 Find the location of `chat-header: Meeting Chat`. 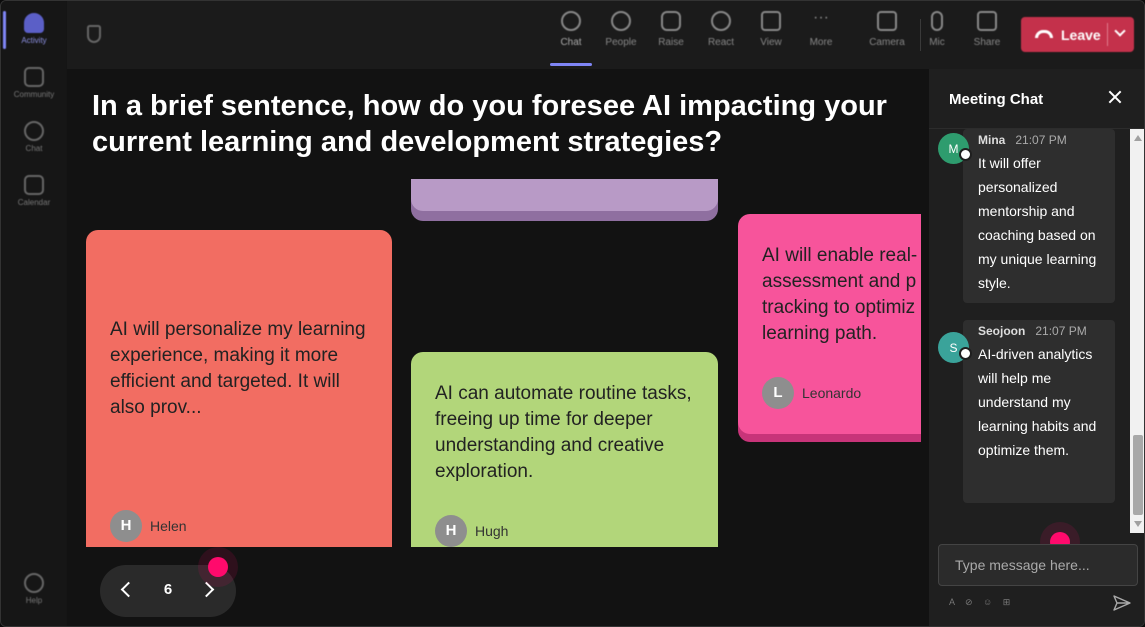

chat-header: Meeting Chat is located at coordinates (1036, 99).